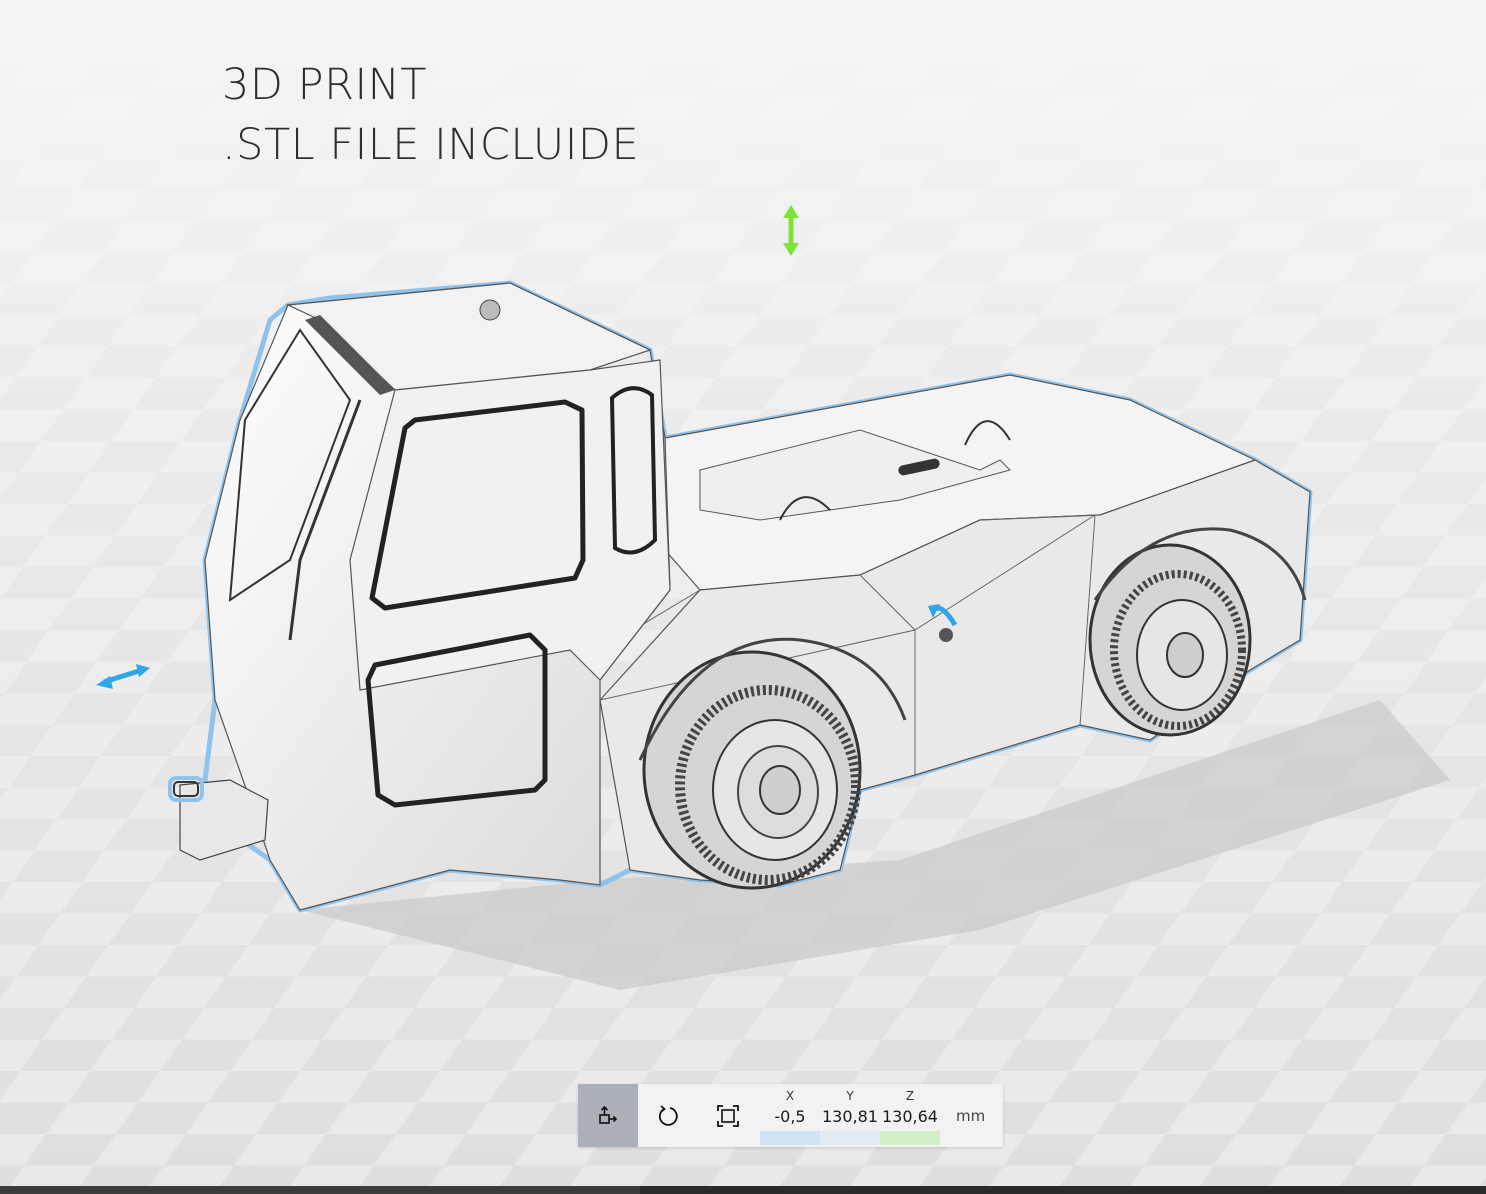 This screenshot has height=1194, width=1486. I want to click on rear-wheel, so click(1170, 640).